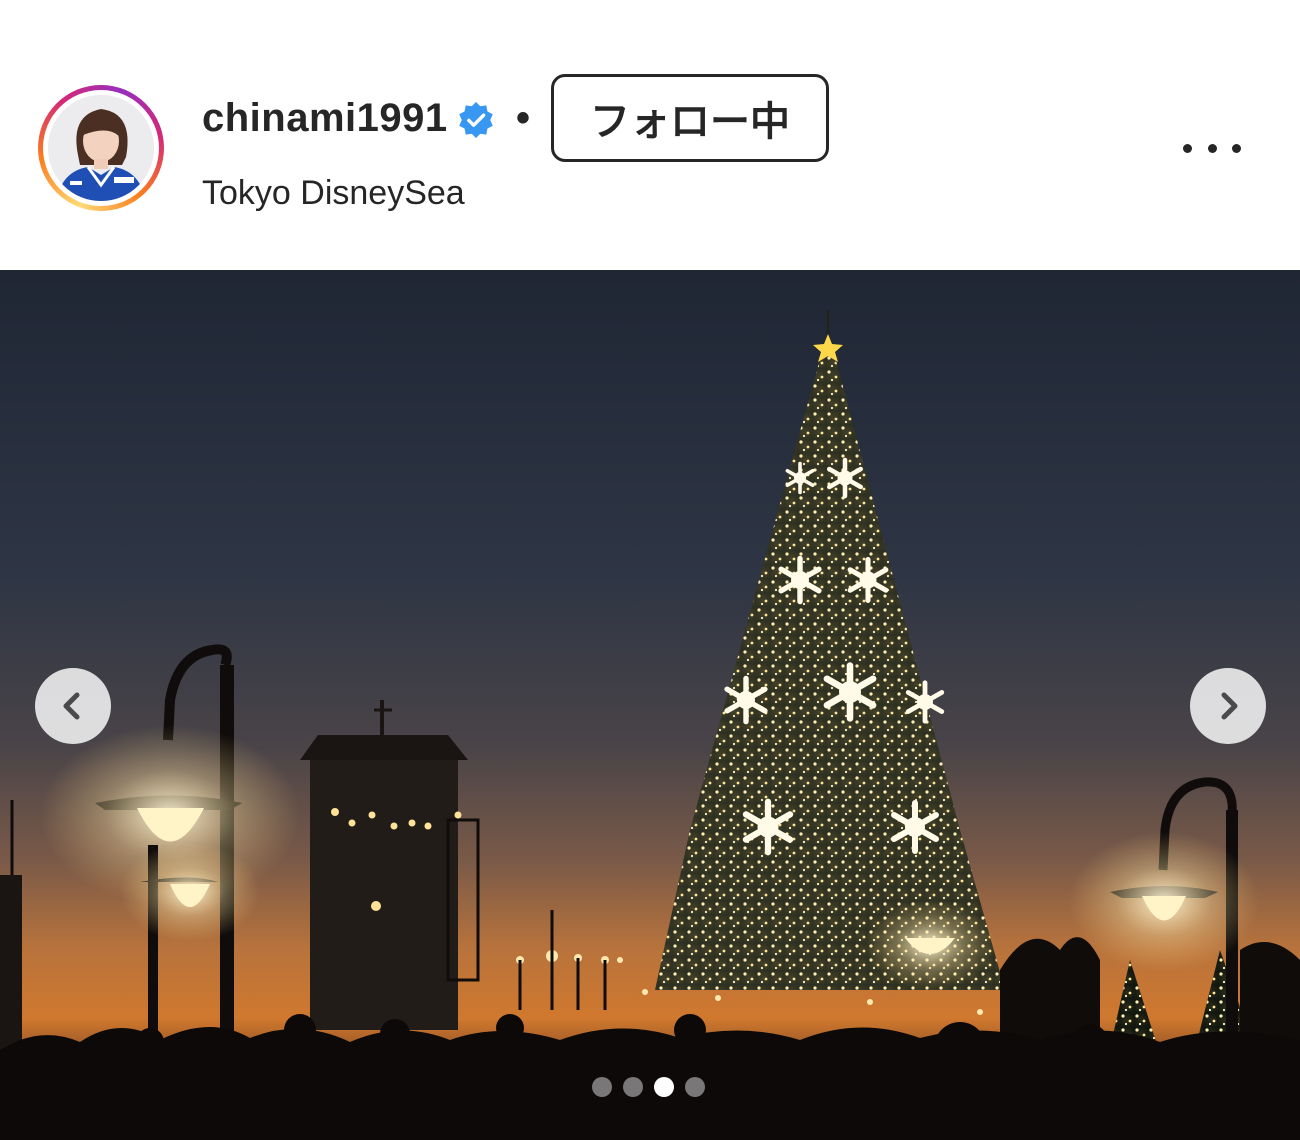 The height and width of the screenshot is (1140, 1300). I want to click on avatar-photo, so click(101, 148).